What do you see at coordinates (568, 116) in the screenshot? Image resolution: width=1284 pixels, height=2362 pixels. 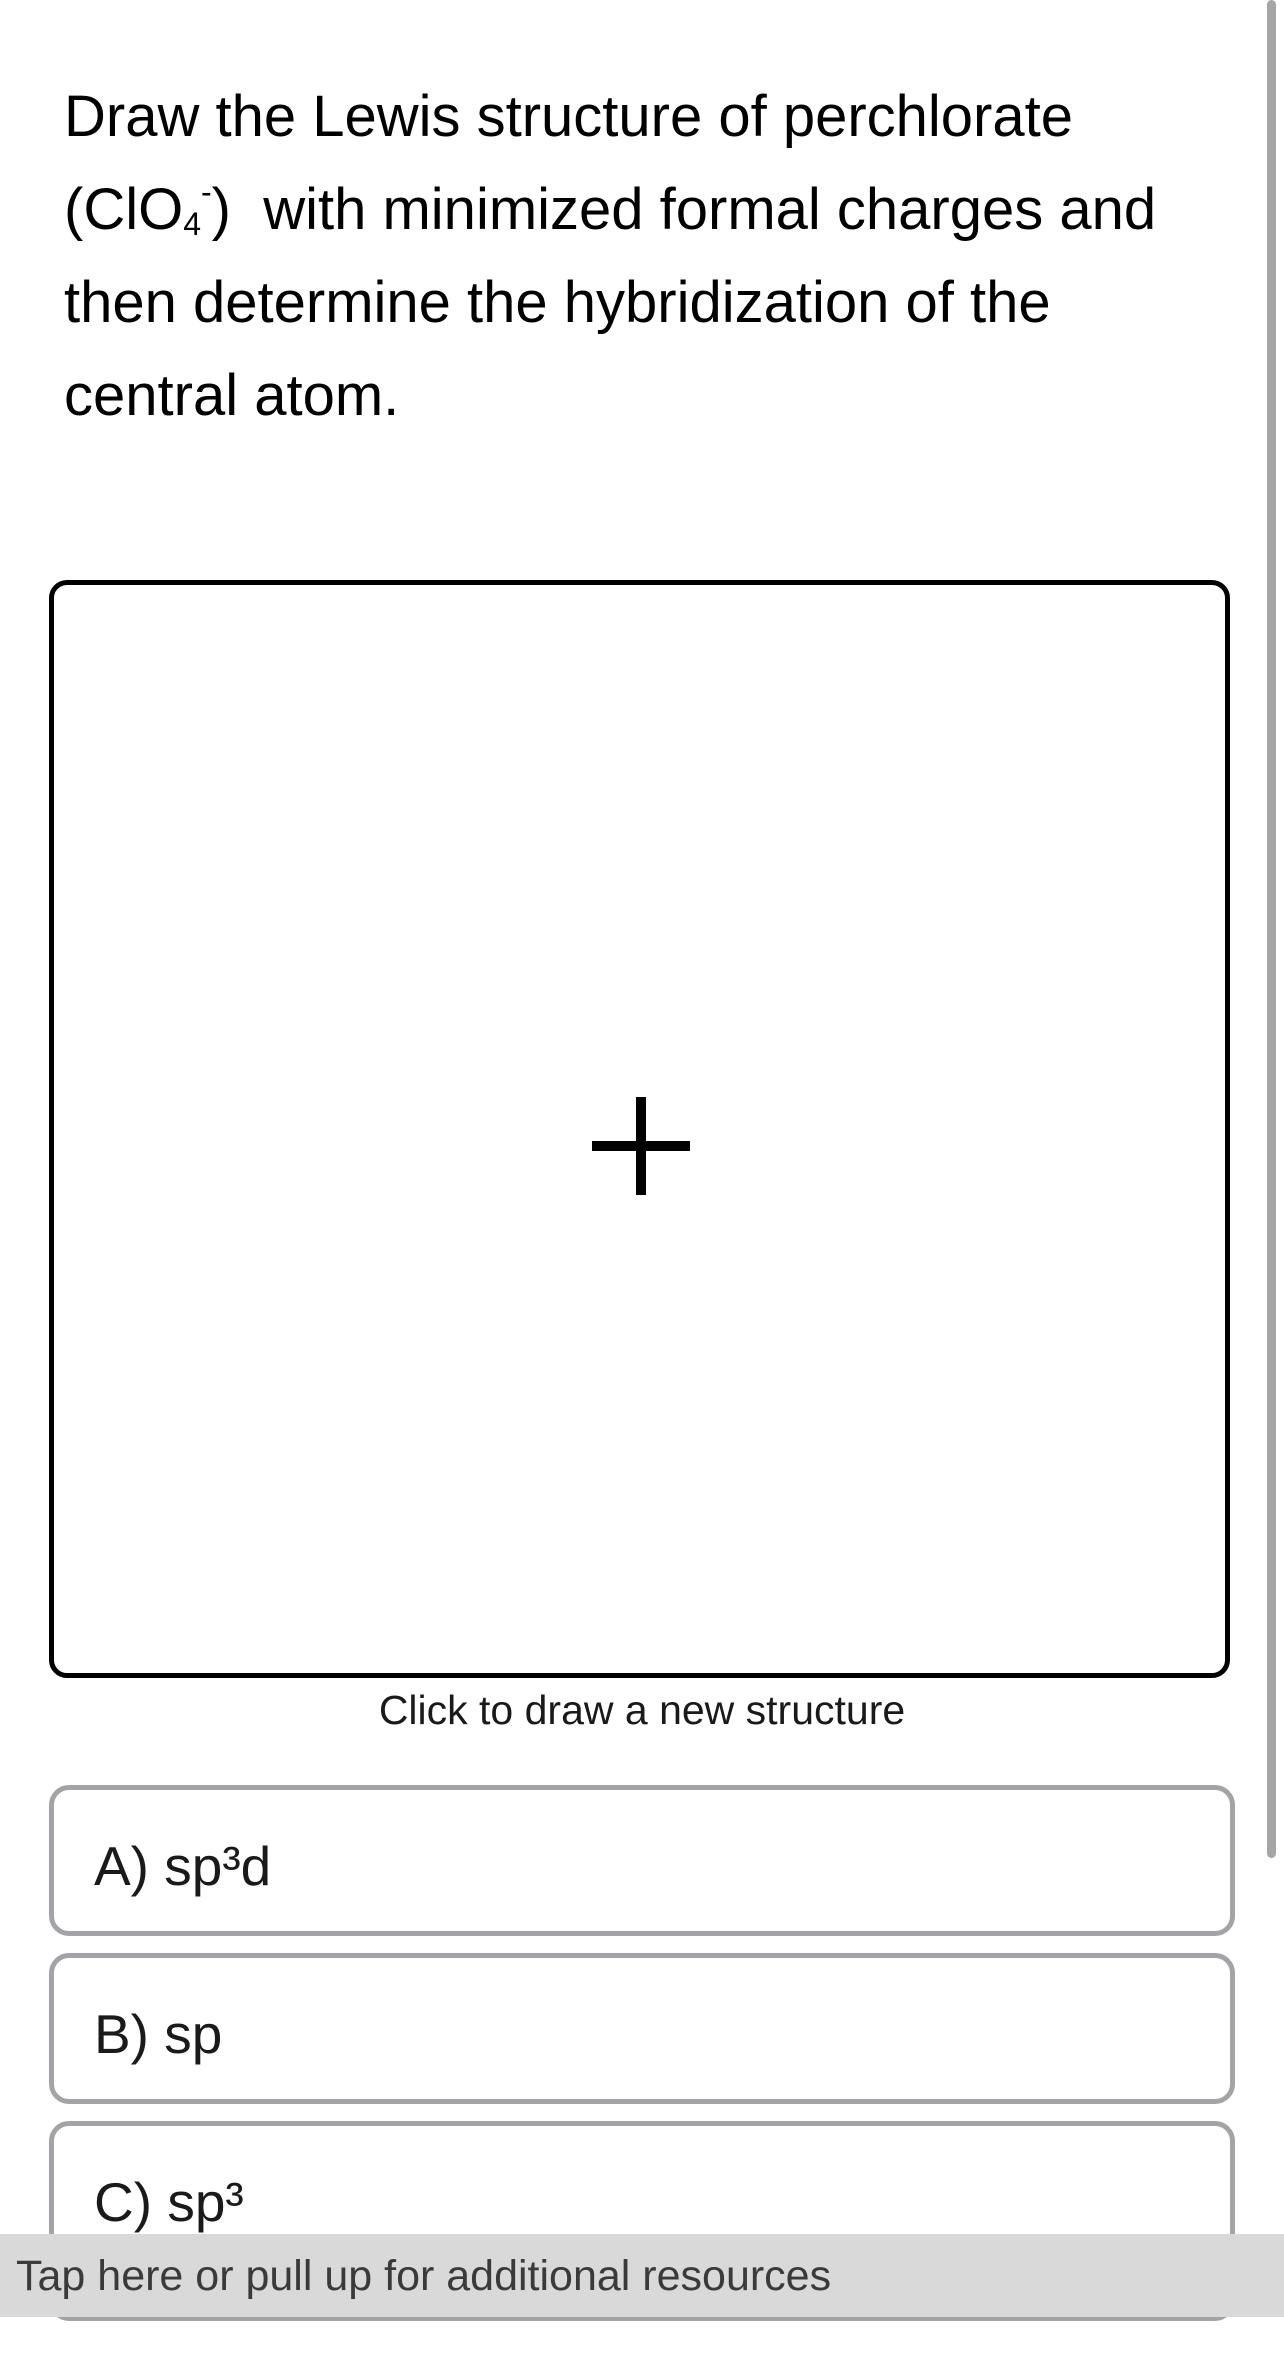 I see `question-line-1: Draw the Lewis structure of perchlorate` at bounding box center [568, 116].